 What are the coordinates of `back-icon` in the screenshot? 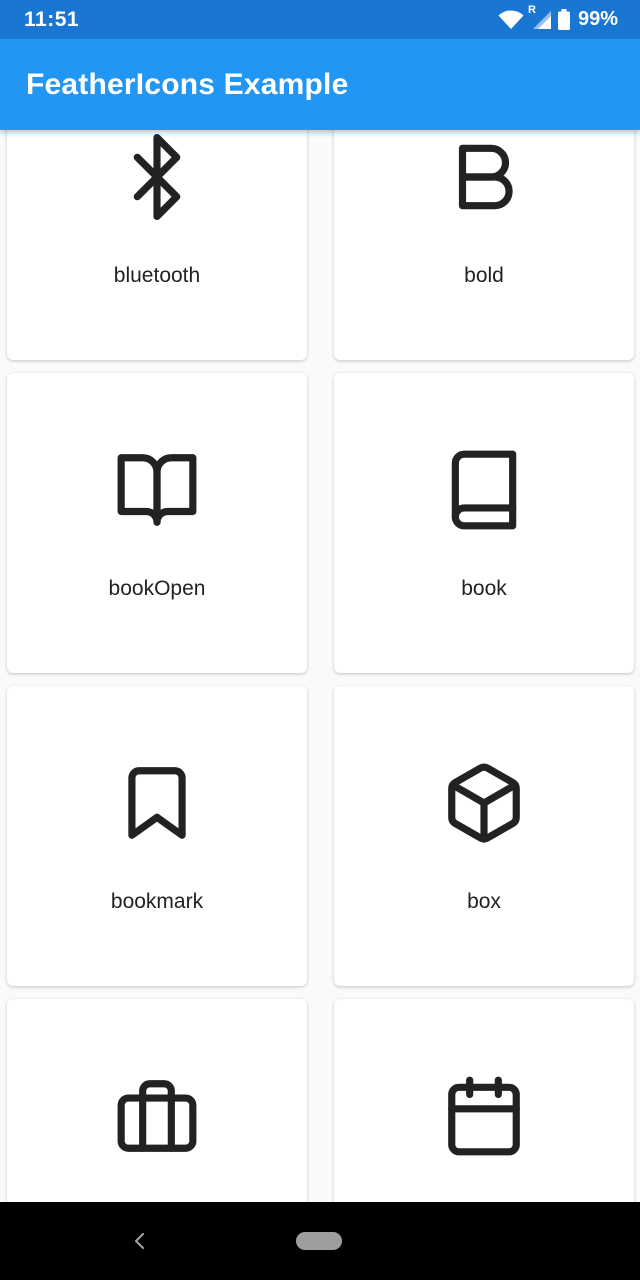 It's located at (139, 1241).